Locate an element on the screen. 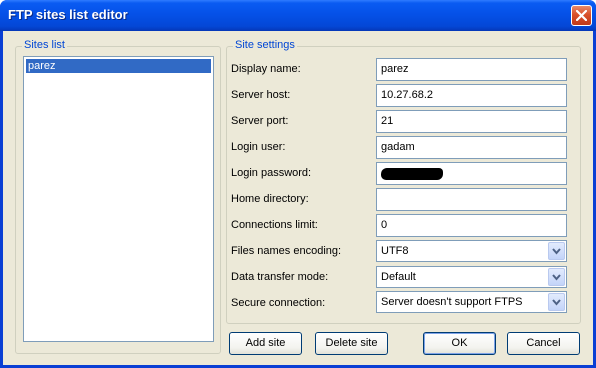  login-password-label: Login password: is located at coordinates (271, 173).